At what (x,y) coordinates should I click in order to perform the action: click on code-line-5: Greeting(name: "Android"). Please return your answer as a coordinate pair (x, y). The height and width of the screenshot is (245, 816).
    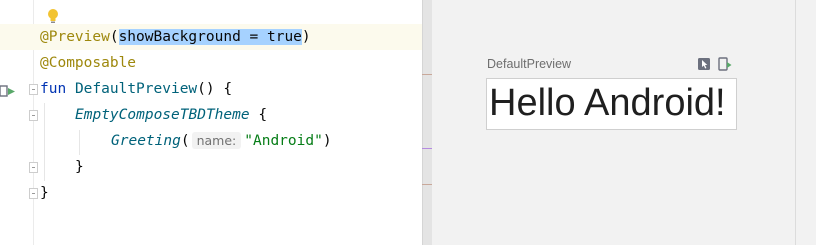
    Looking at the image, I should click on (221, 141).